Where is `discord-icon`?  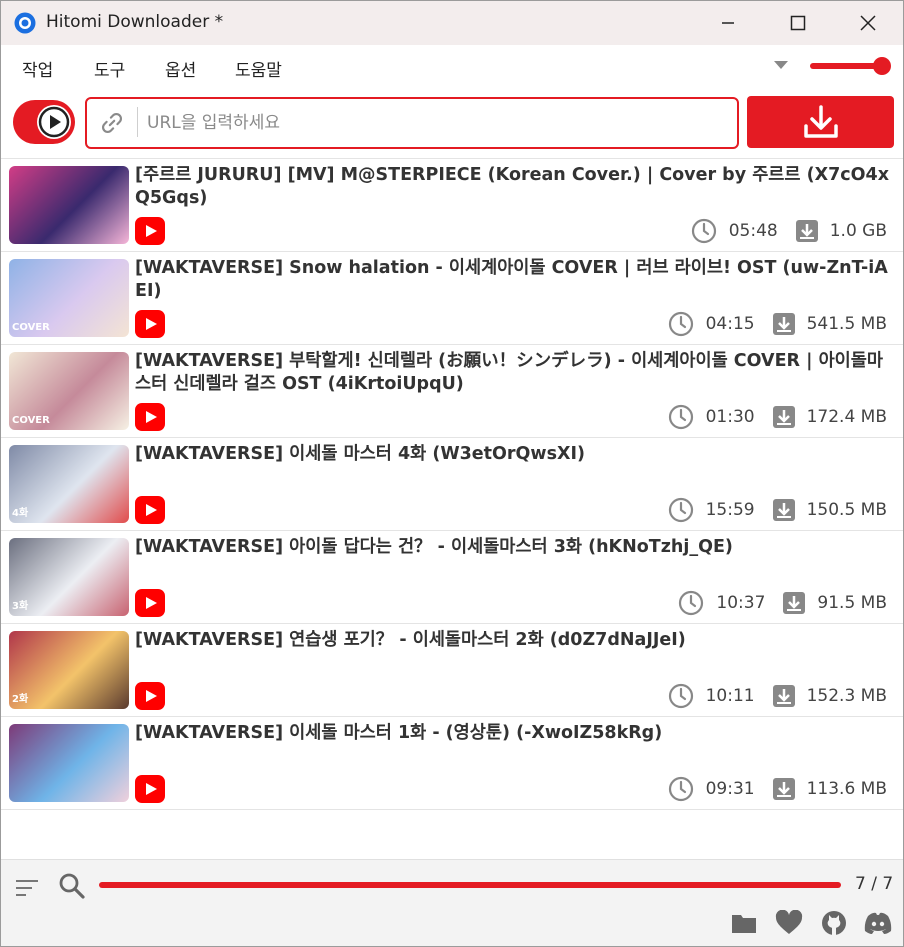
discord-icon is located at coordinates (878, 923).